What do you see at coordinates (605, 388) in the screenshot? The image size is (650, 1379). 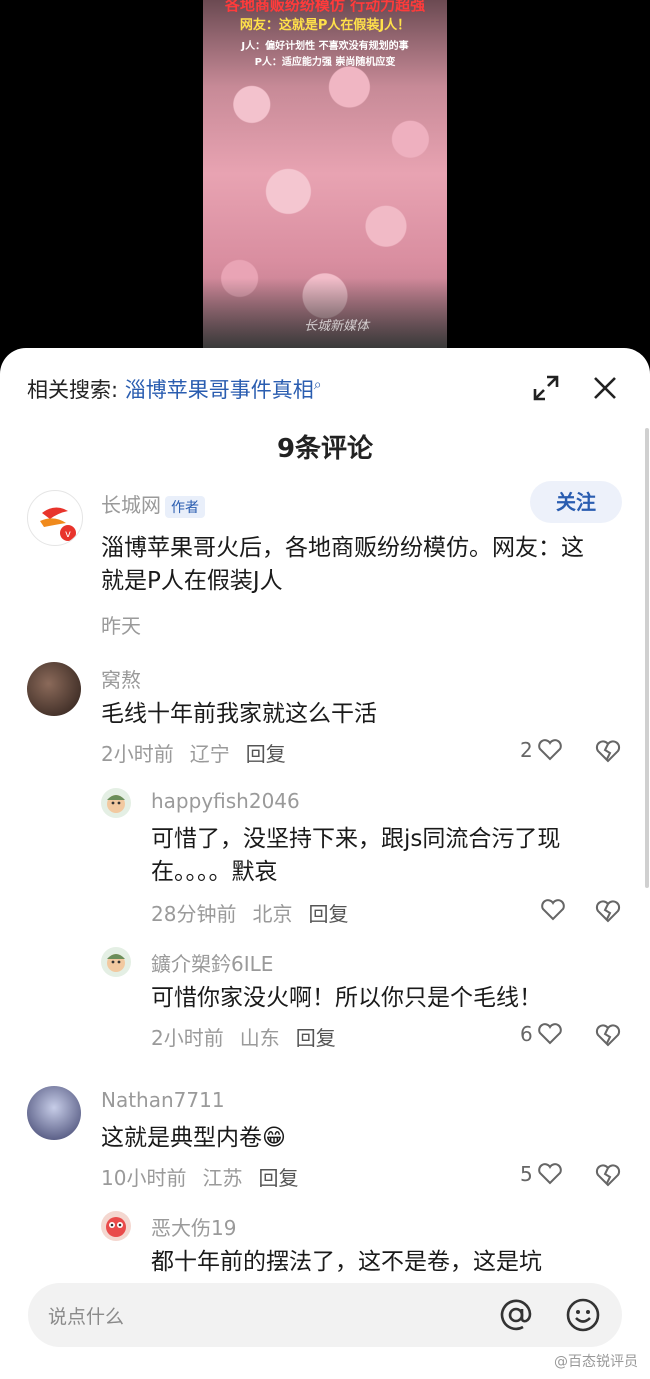 I see `close-icon` at bounding box center [605, 388].